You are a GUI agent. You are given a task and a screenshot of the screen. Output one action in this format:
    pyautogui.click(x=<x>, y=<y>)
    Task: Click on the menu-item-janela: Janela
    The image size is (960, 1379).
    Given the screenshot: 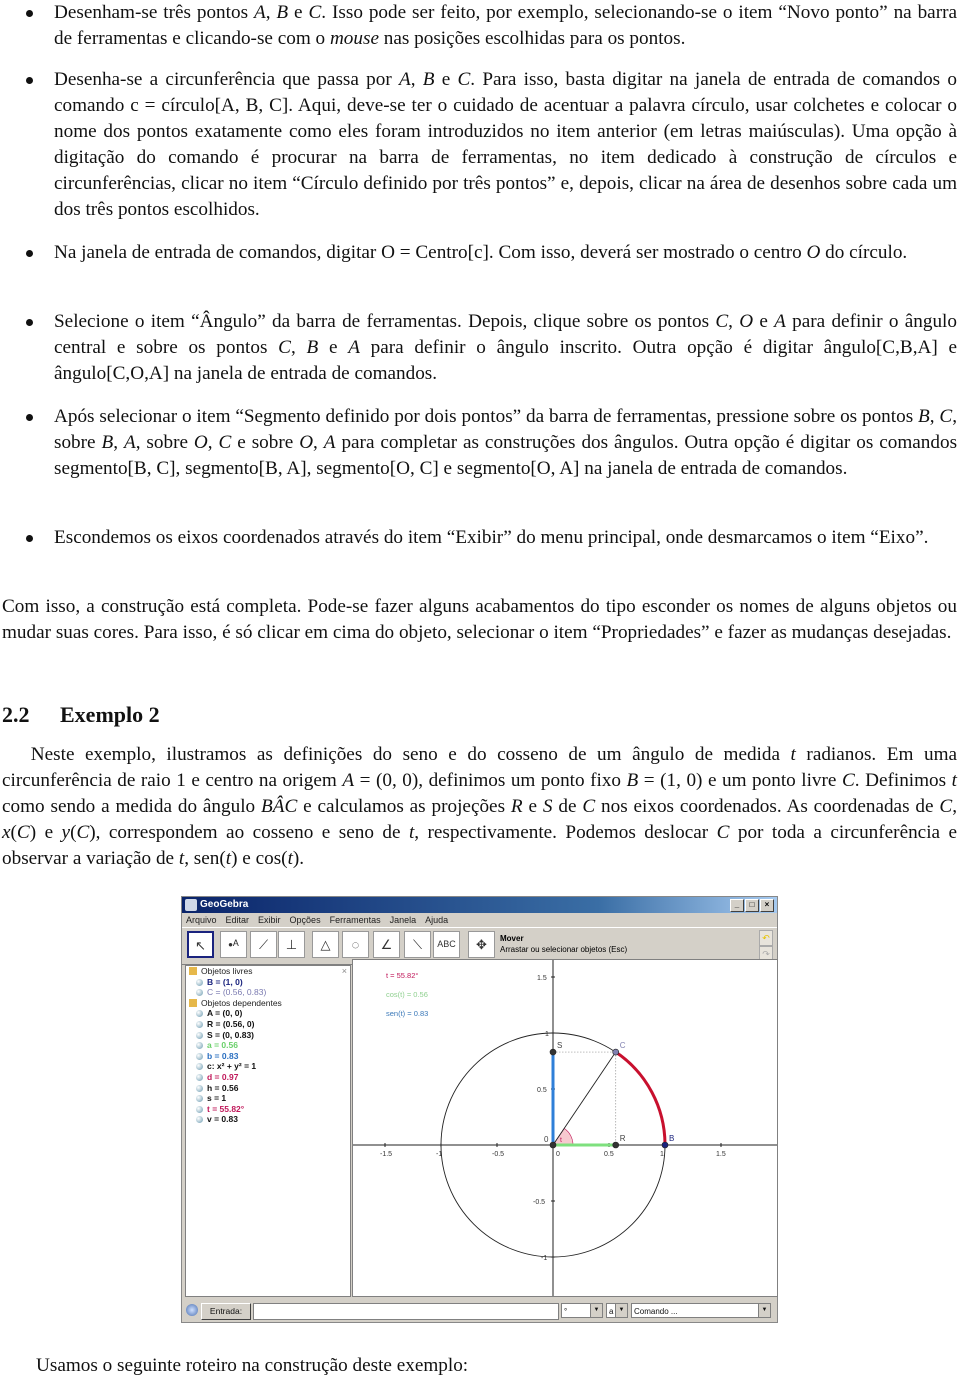 What is the action you would take?
    pyautogui.click(x=403, y=920)
    